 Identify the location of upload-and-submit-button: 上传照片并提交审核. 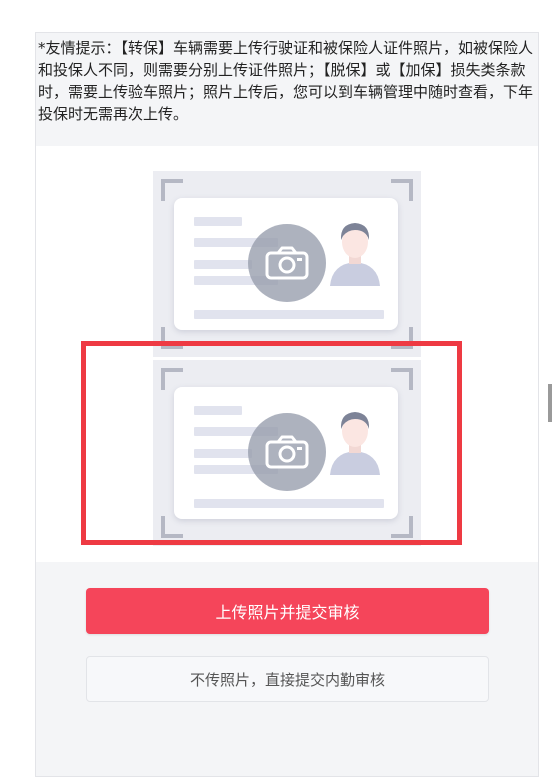
(287, 611).